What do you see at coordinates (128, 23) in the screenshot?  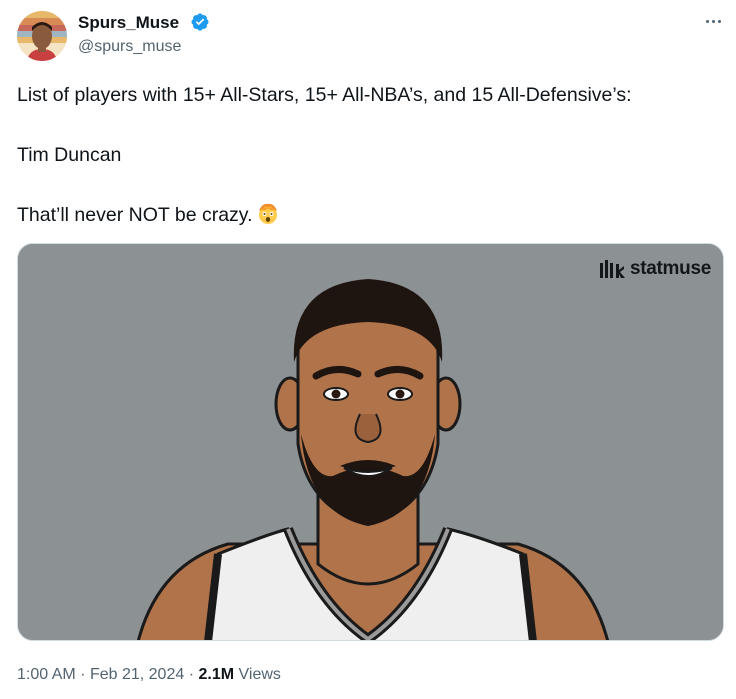 I see `author-display-name: Spurs_Muse` at bounding box center [128, 23].